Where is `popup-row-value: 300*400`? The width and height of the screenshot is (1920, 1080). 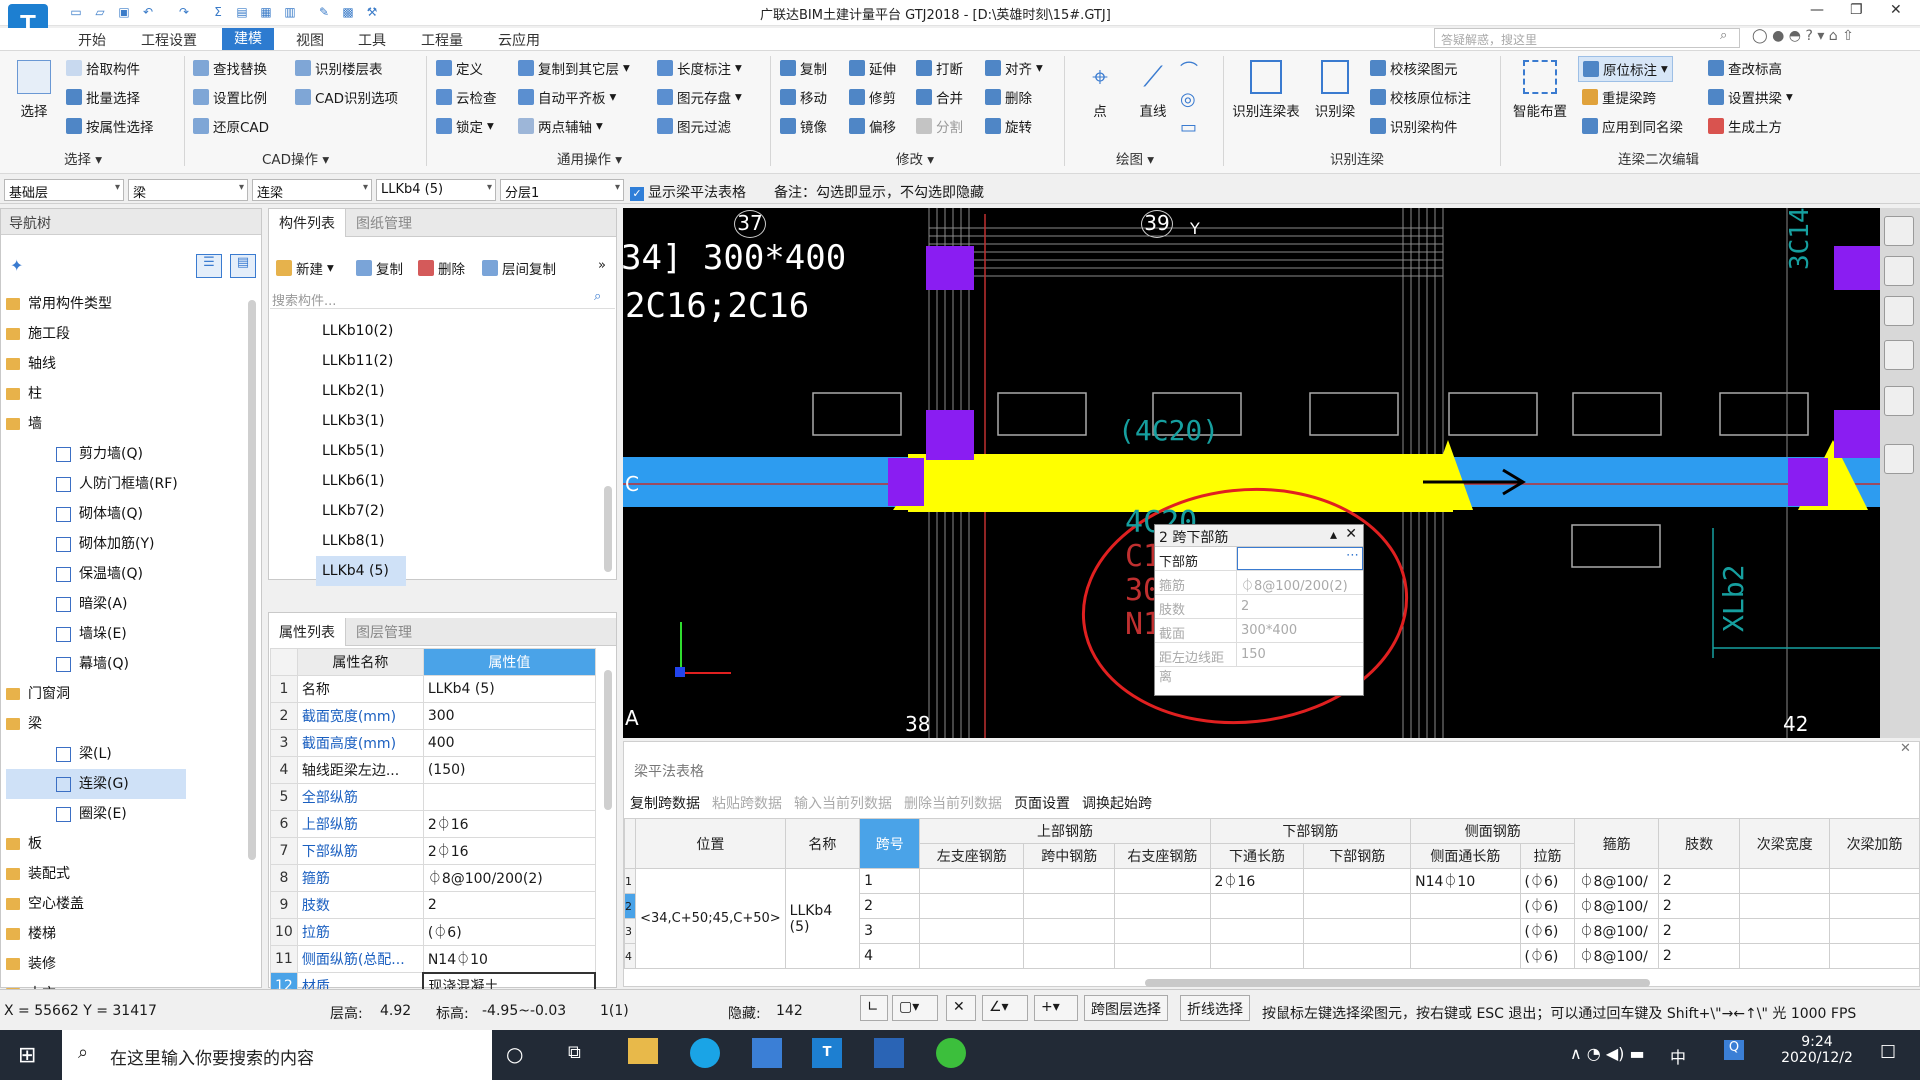
popup-row-value: 300*400 is located at coordinates (1300, 630).